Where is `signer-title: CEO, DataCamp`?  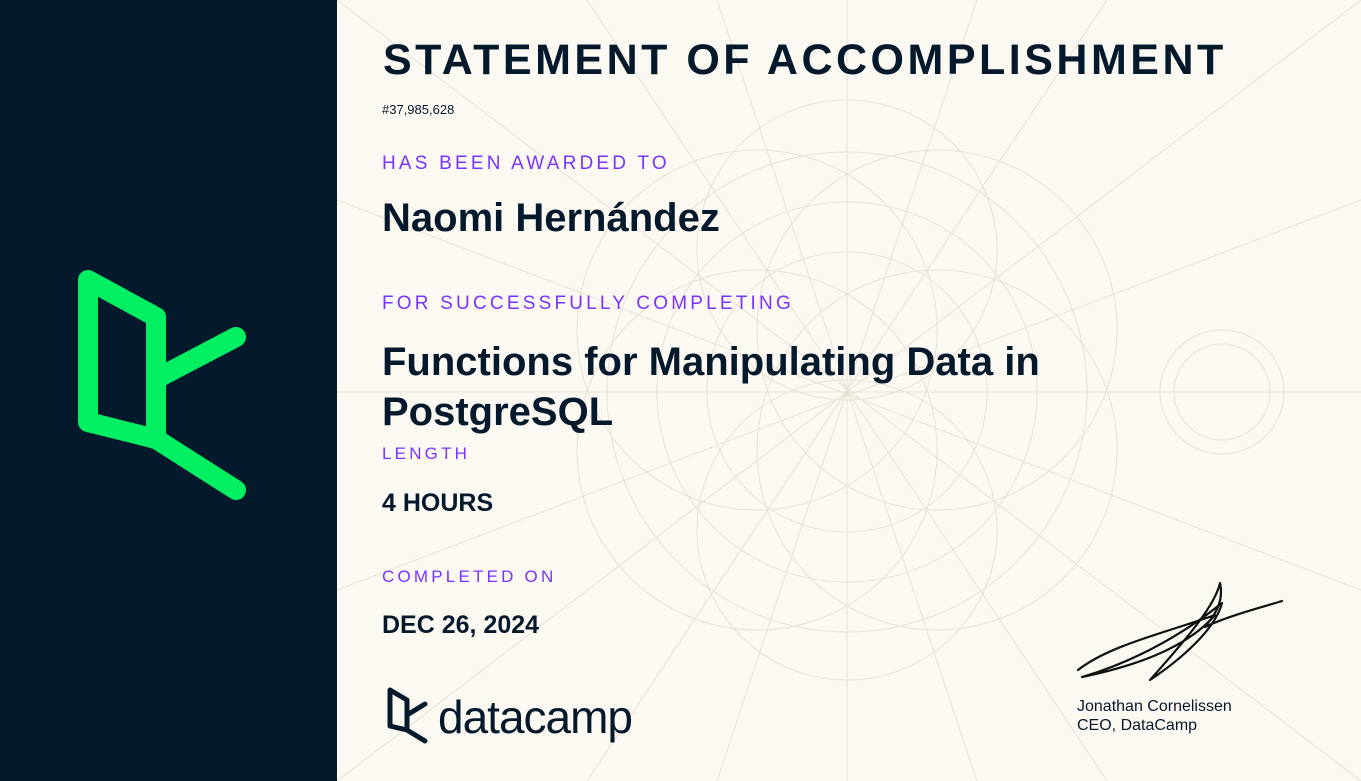 signer-title: CEO, DataCamp is located at coordinates (1137, 725).